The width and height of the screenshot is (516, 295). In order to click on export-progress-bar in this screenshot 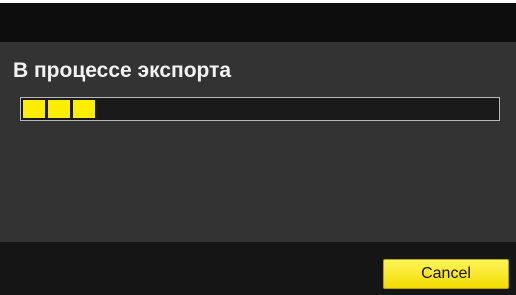, I will do `click(260, 109)`.